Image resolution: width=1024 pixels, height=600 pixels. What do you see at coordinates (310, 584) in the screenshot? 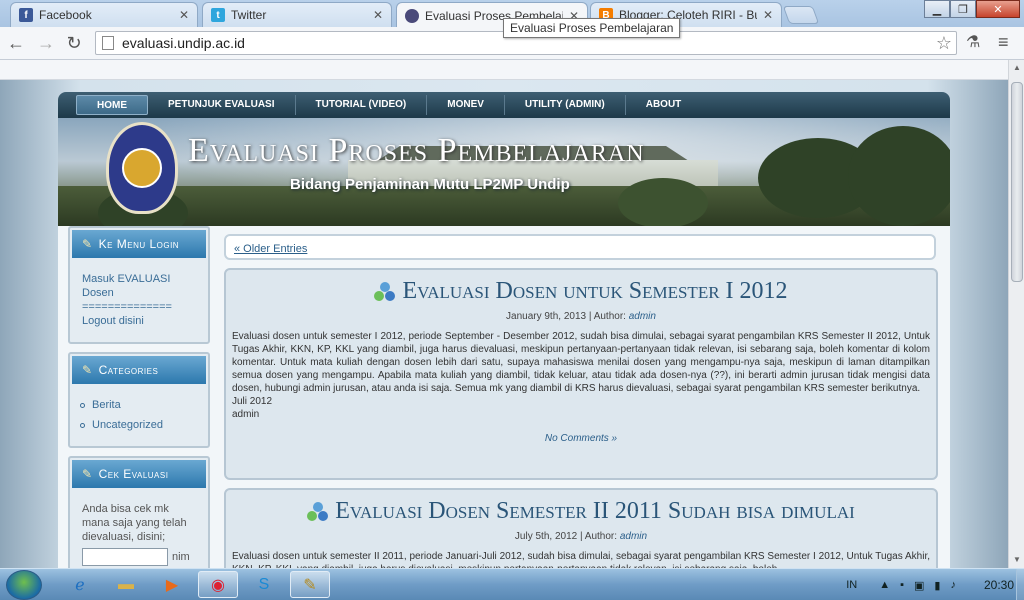
I see `misc-app-icon: ✎` at bounding box center [310, 584].